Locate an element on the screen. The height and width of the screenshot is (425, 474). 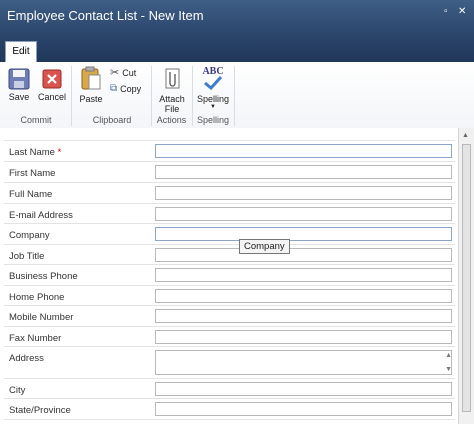
field-row-home-phone: Home Phone is located at coordinates (229, 295).